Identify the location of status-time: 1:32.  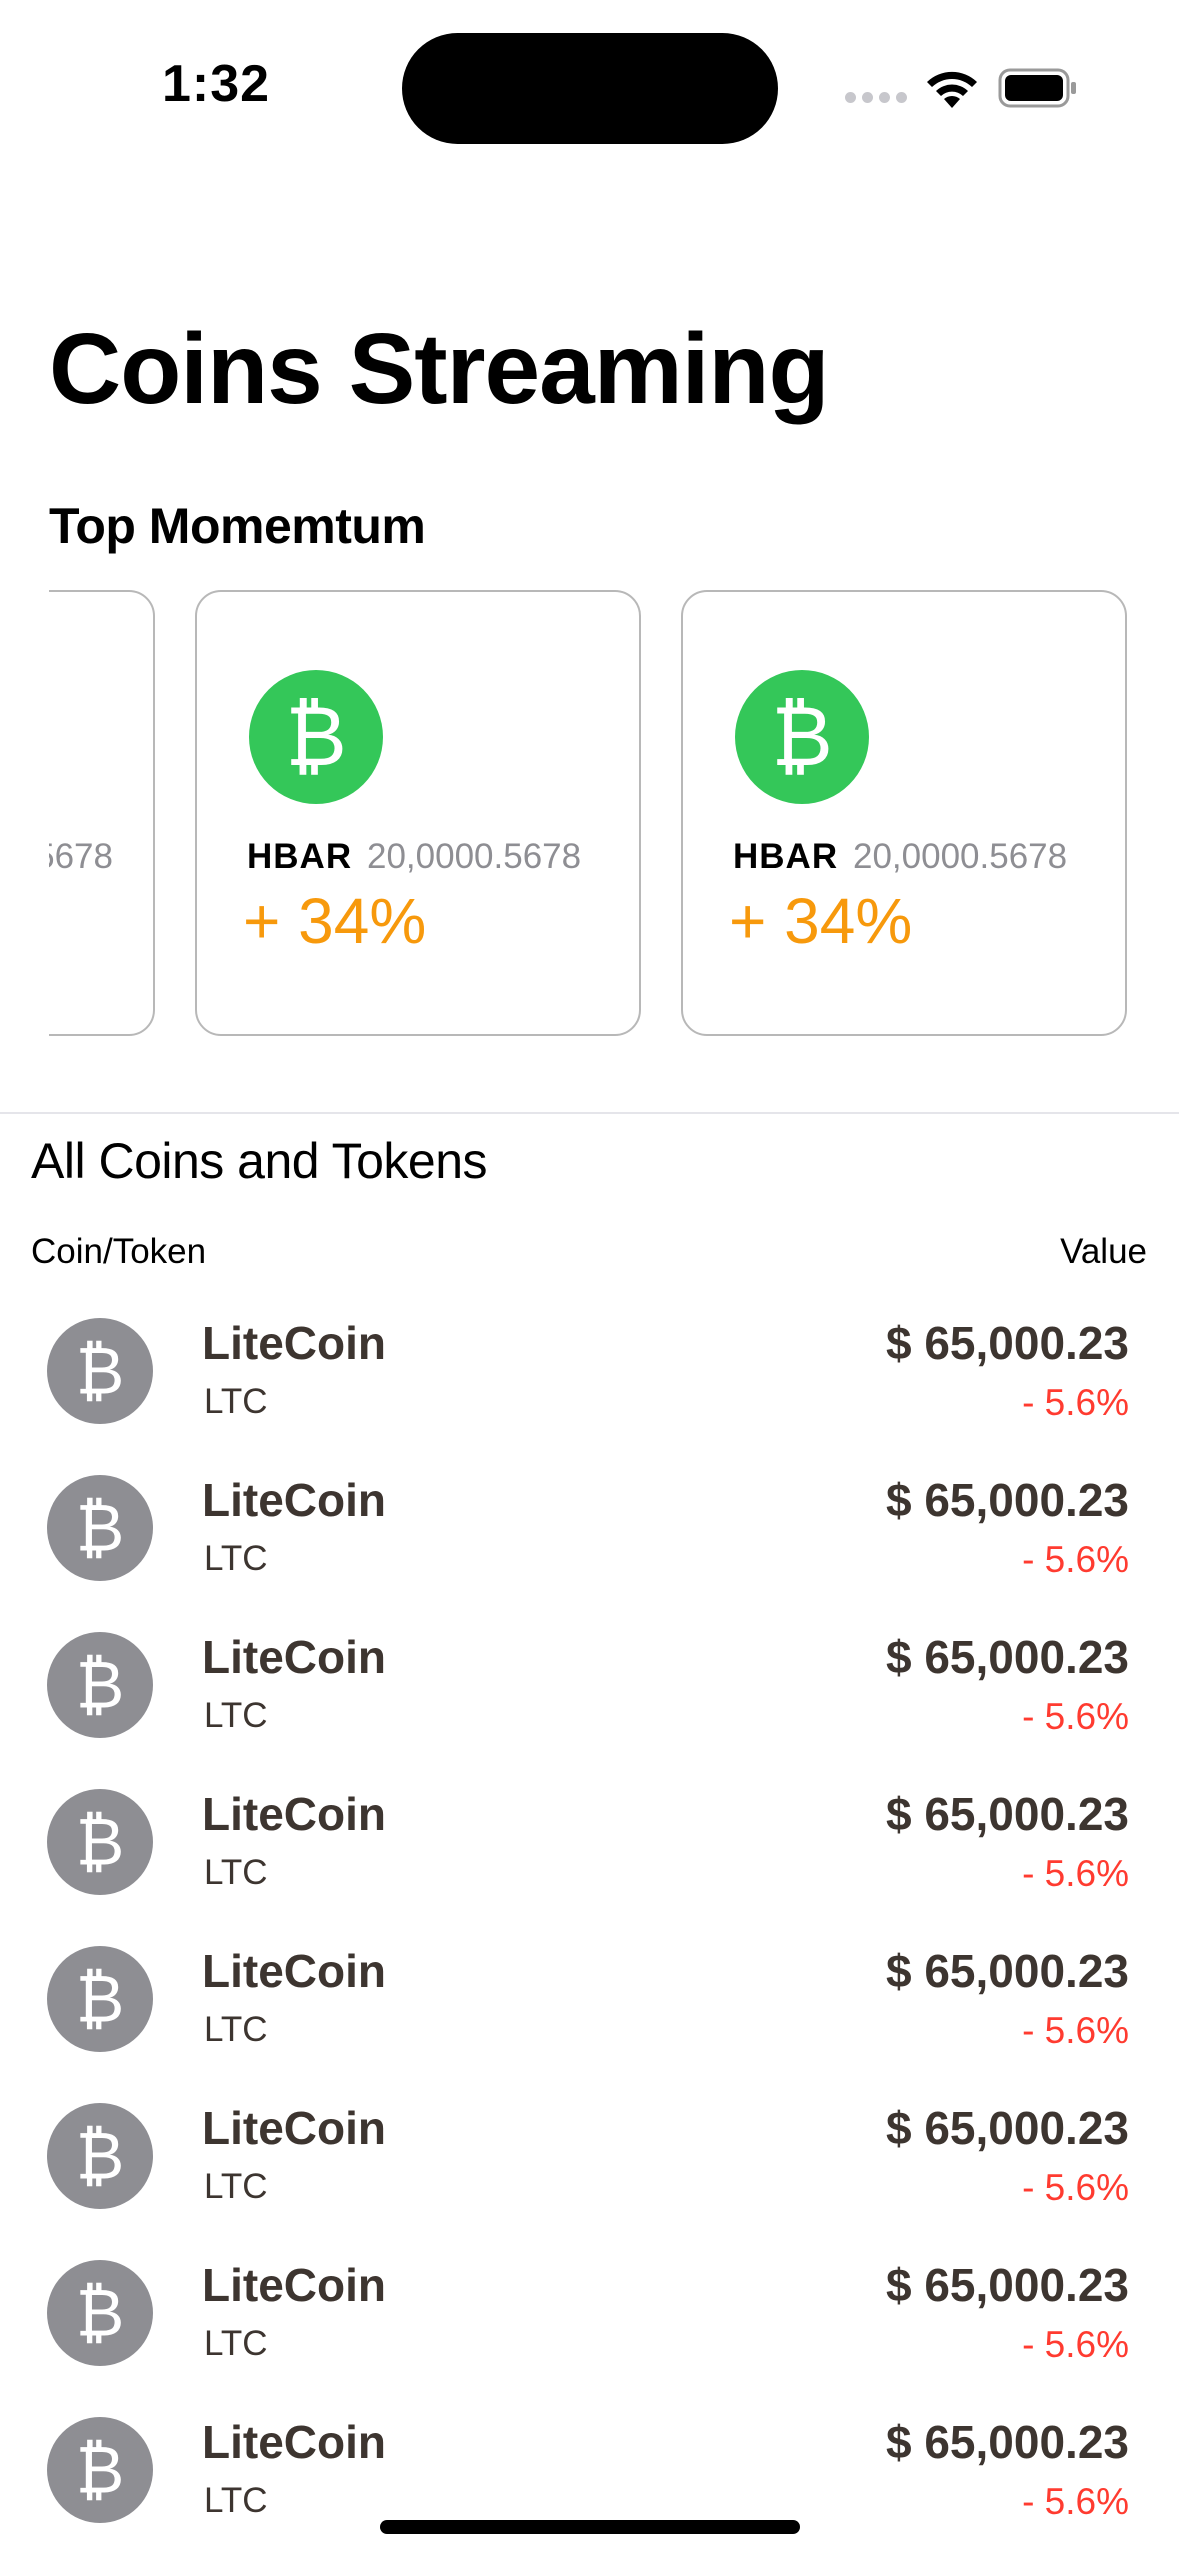
(216, 84).